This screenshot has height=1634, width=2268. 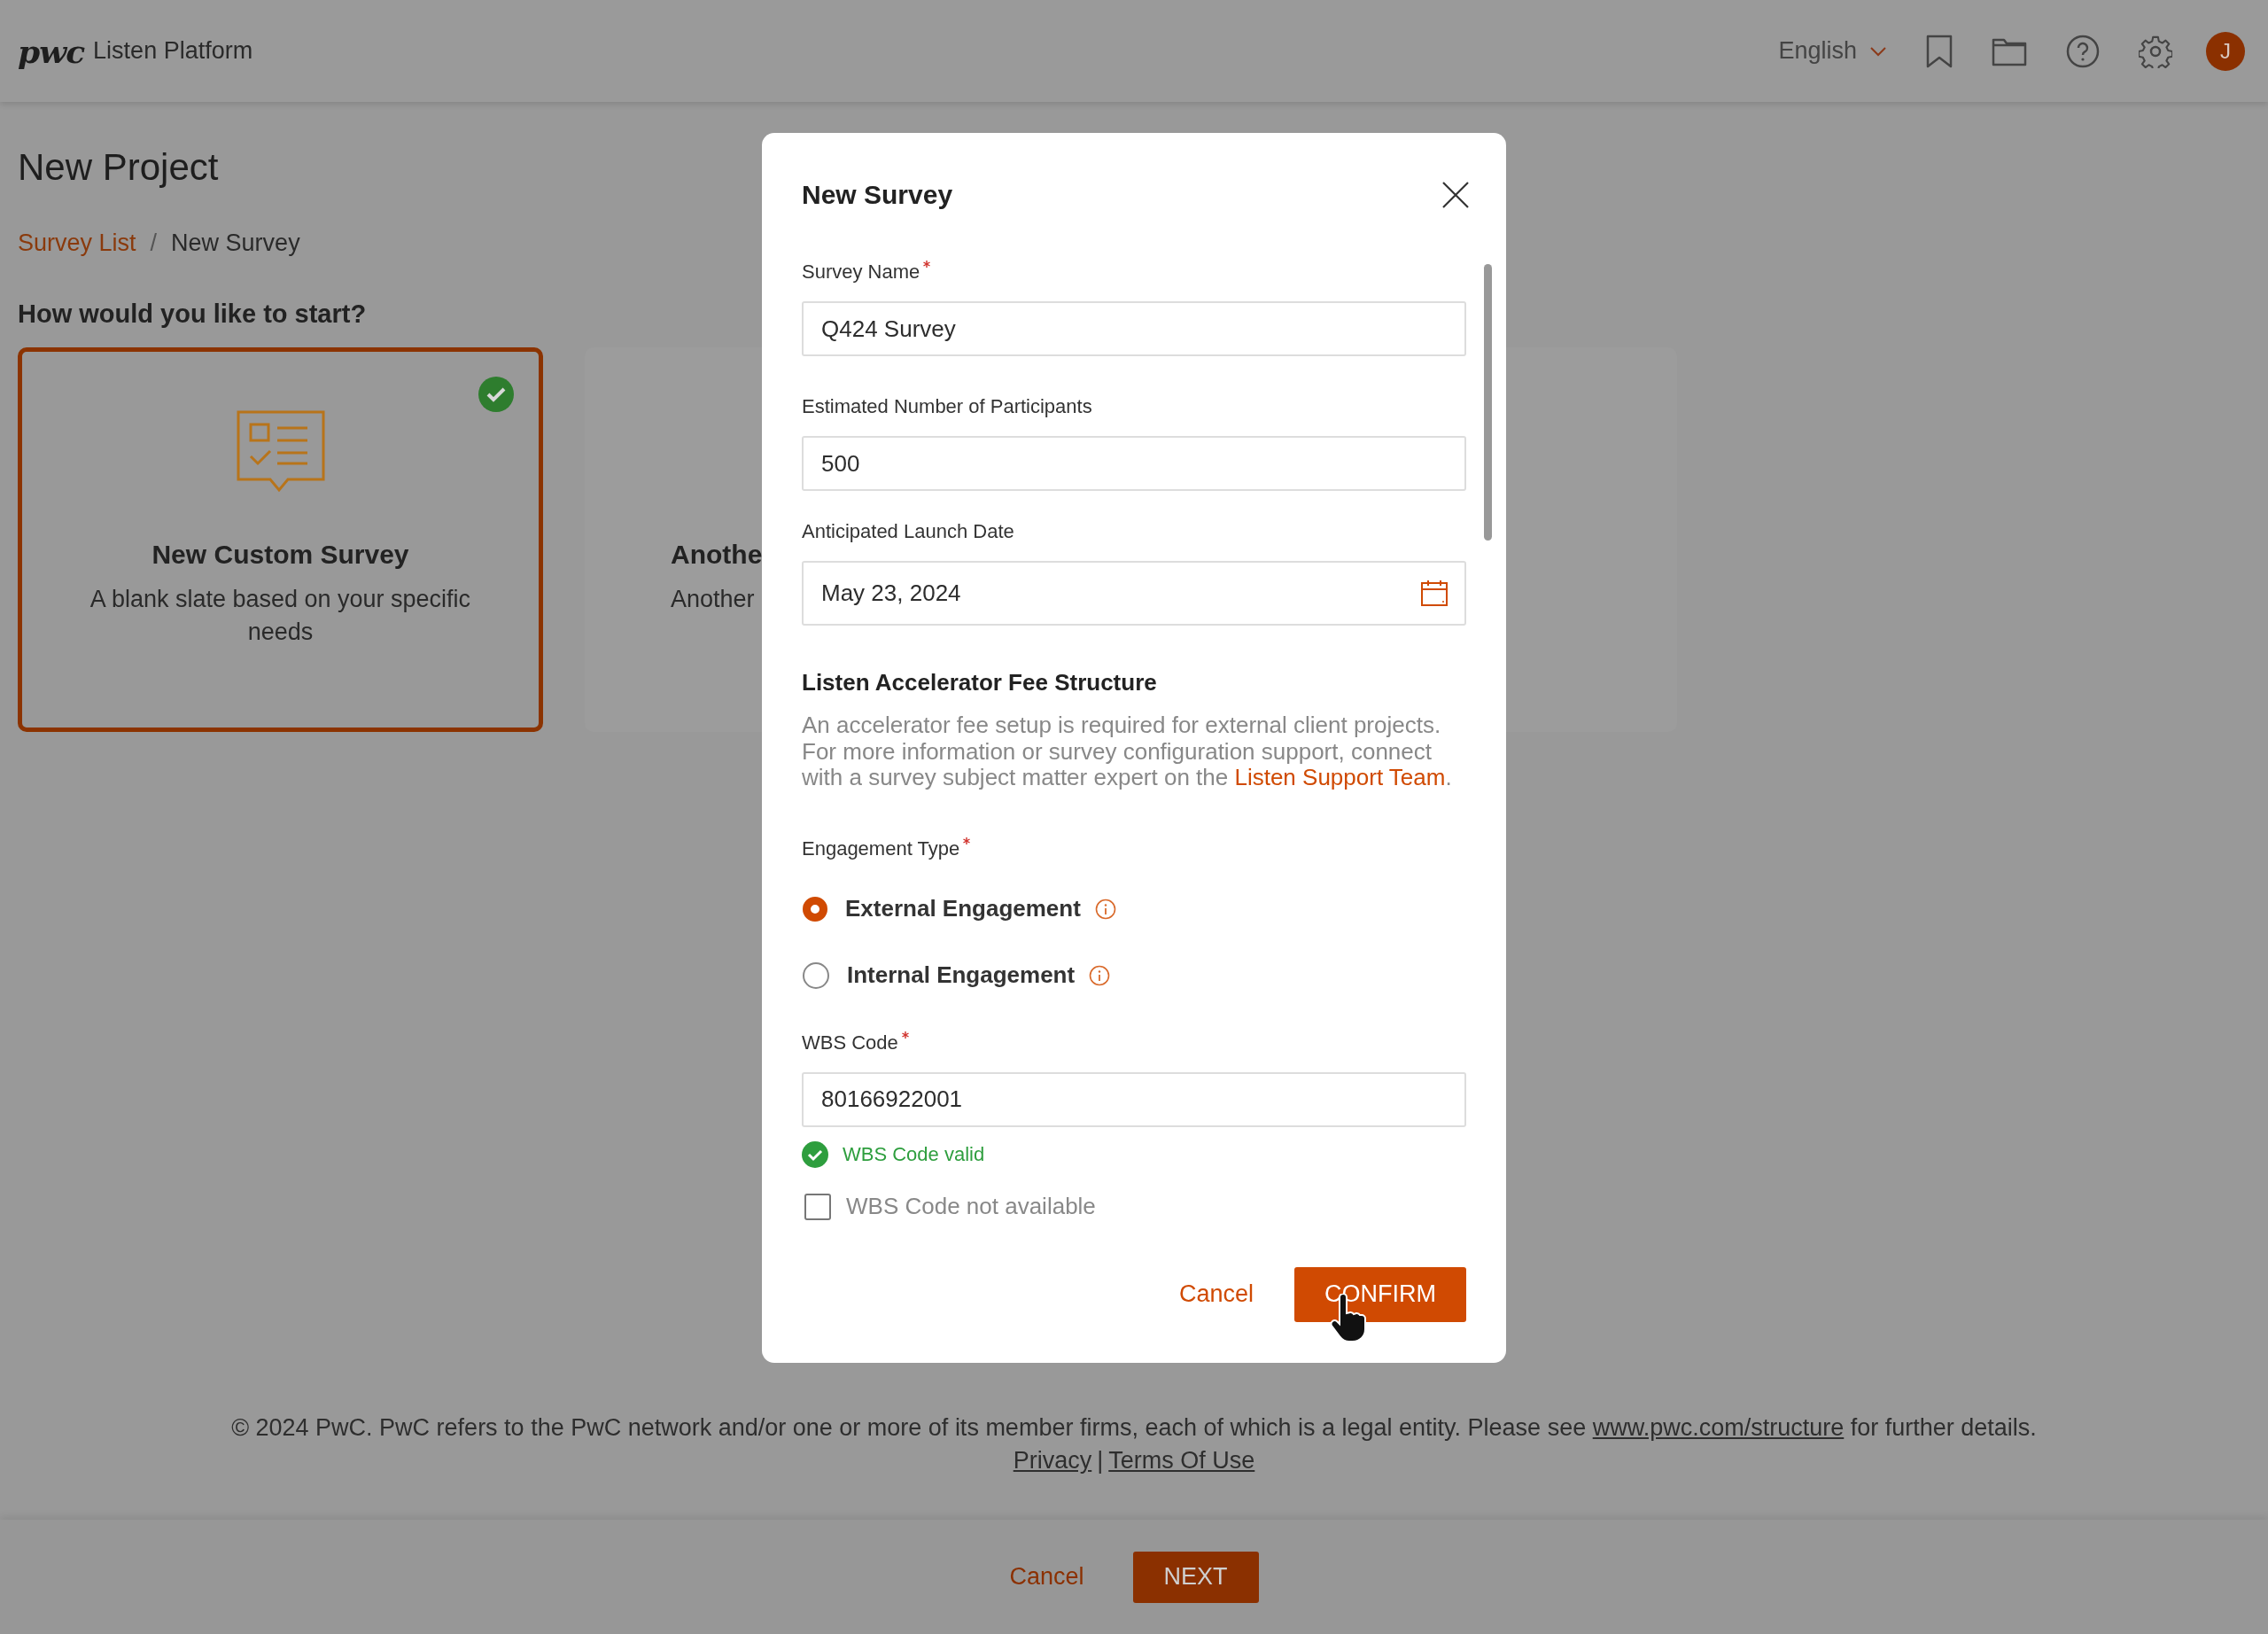 What do you see at coordinates (1380, 1294) in the screenshot?
I see `confirm-button: CONFIRM` at bounding box center [1380, 1294].